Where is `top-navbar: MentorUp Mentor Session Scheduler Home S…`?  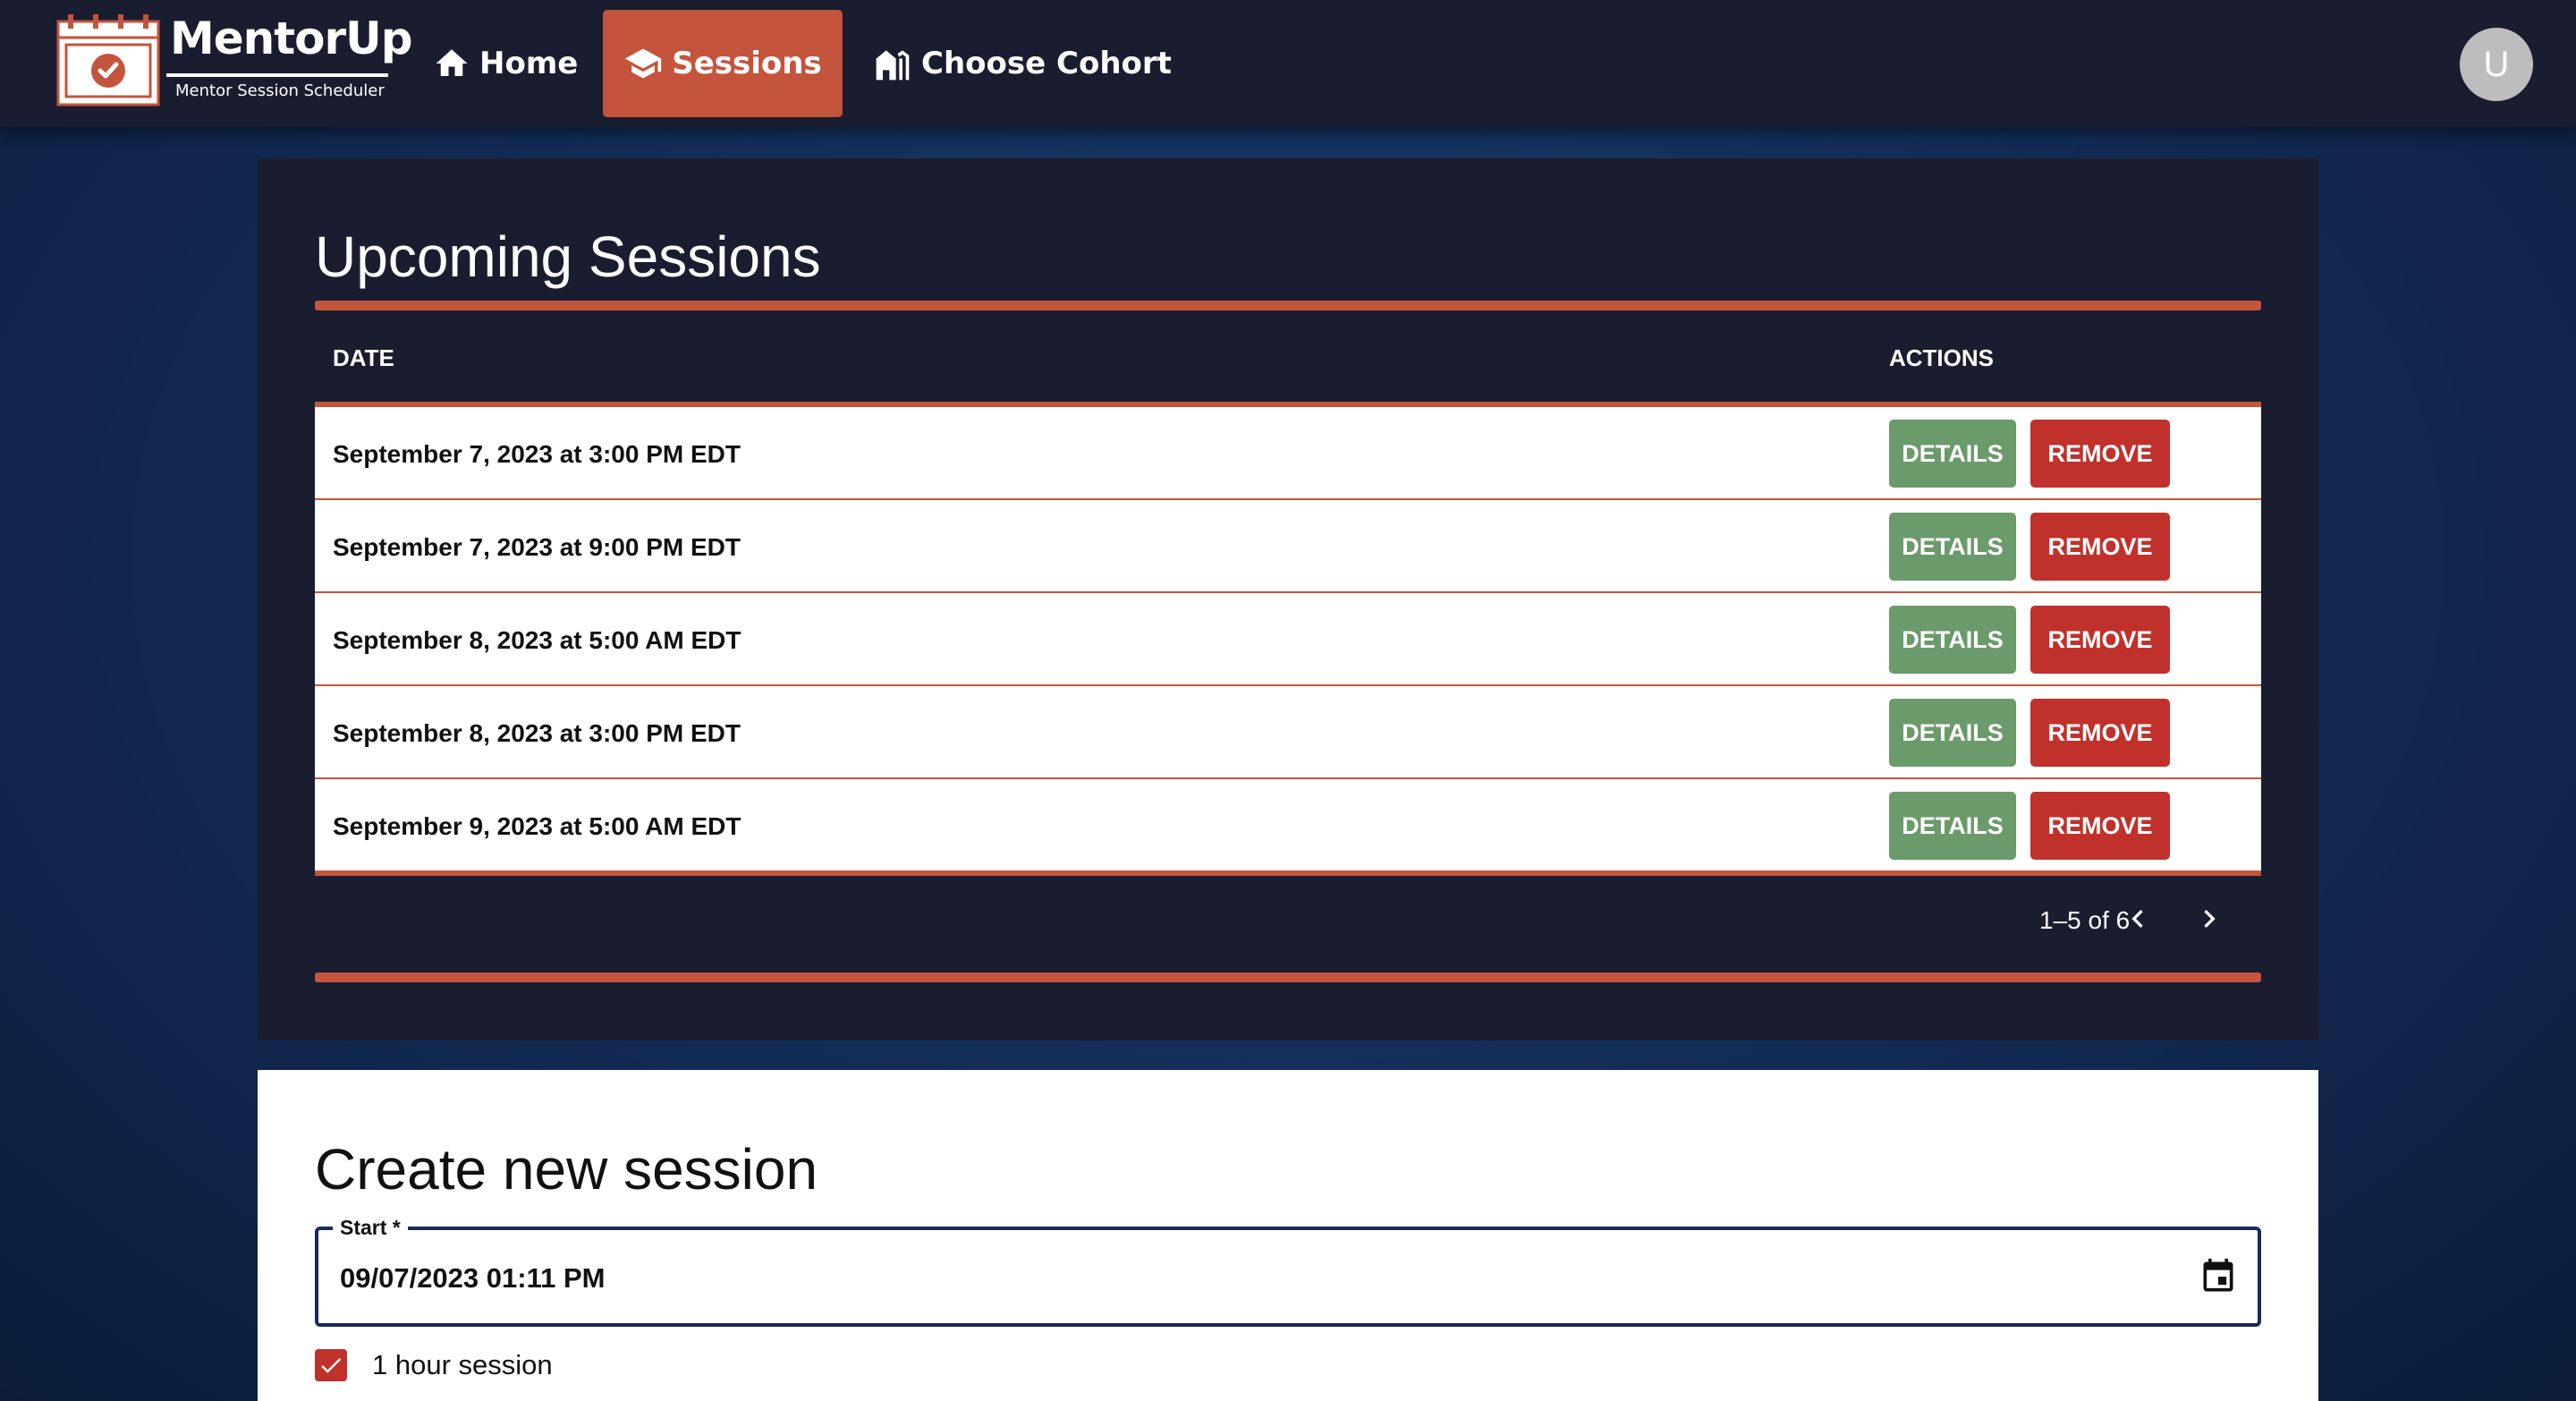 top-navbar: MentorUp Mentor Session Scheduler Home S… is located at coordinates (1288, 64).